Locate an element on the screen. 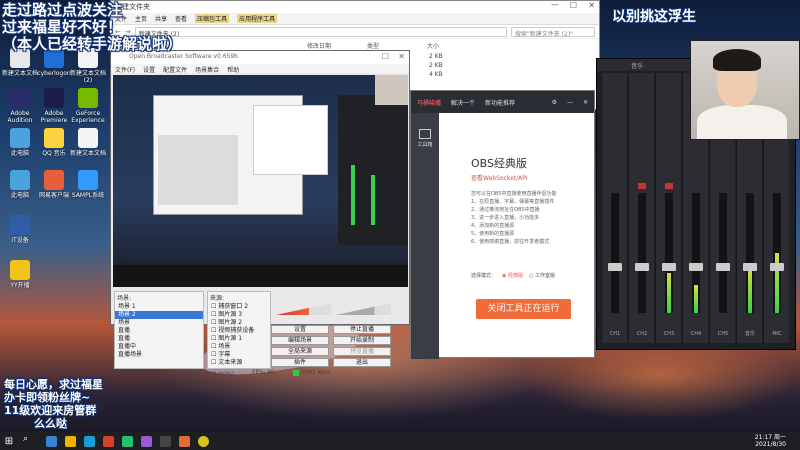 The width and height of the screenshot is (800, 450). source-item: ☐ 字幕 is located at coordinates (239, 355).